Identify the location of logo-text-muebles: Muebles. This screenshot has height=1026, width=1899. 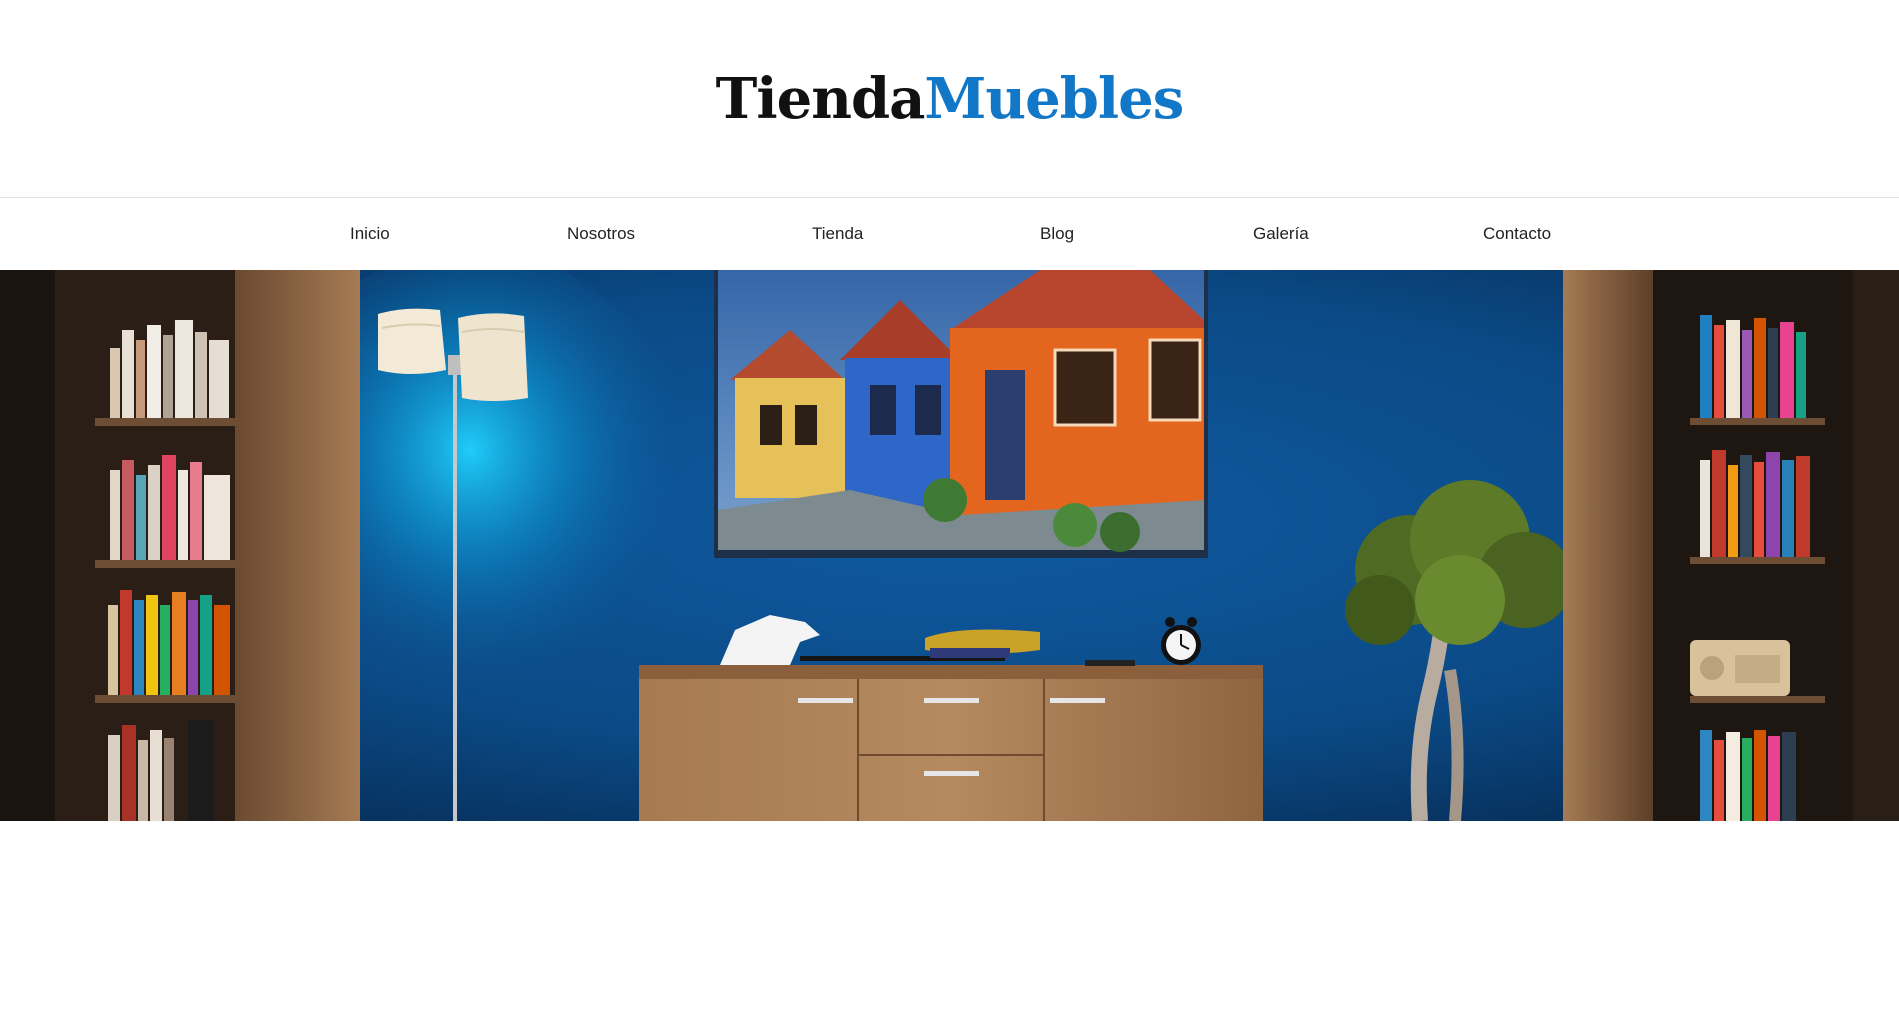
(1054, 99).